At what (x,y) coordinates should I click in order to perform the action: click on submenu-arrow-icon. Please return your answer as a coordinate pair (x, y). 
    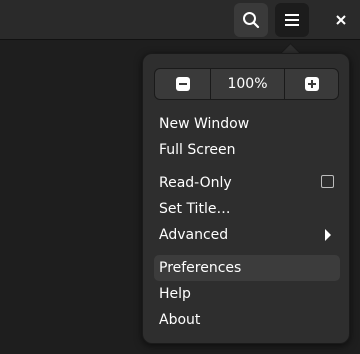
    Looking at the image, I should click on (328, 235).